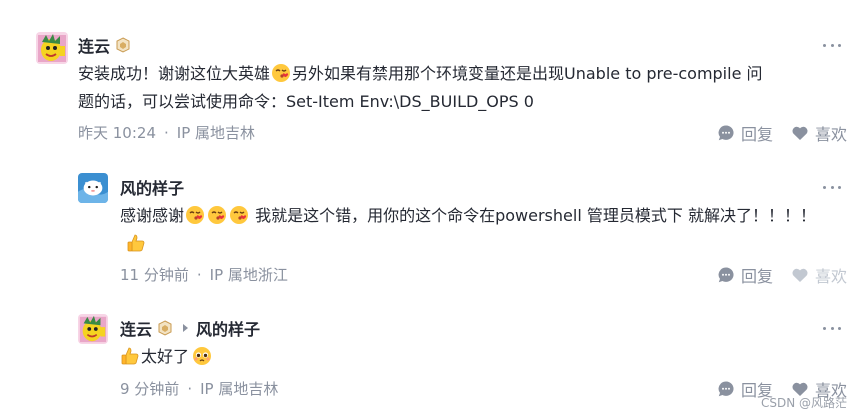  Describe the element at coordinates (165, 356) in the screenshot. I see `comment-text-part: 太好了` at that location.